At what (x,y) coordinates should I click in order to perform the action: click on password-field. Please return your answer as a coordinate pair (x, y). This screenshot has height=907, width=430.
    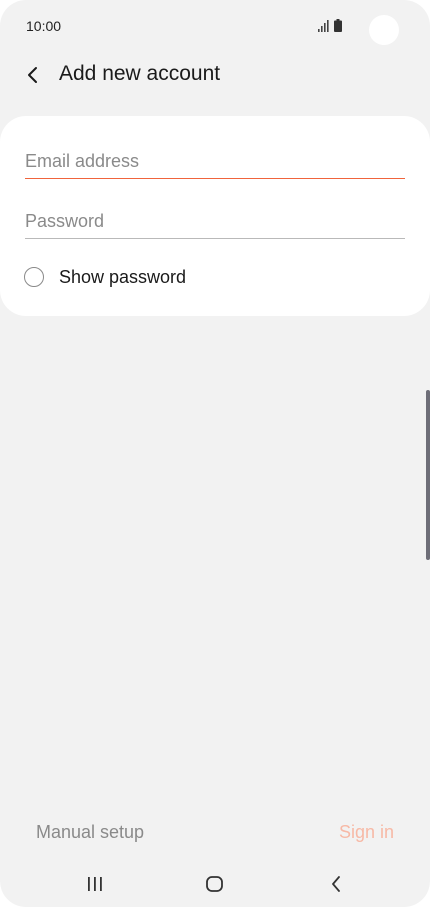
    Looking at the image, I should click on (215, 221).